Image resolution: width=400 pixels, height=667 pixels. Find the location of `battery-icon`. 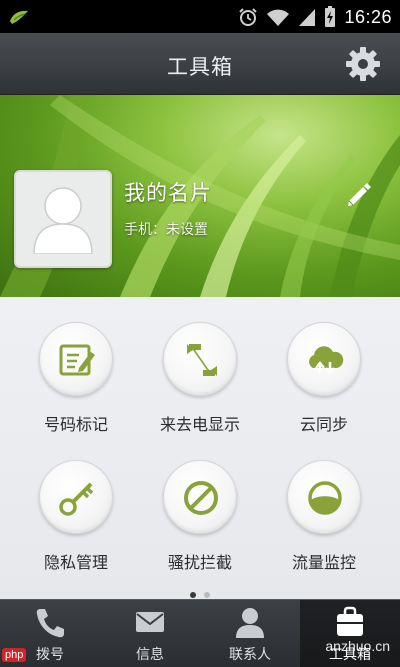

battery-icon is located at coordinates (330, 16).